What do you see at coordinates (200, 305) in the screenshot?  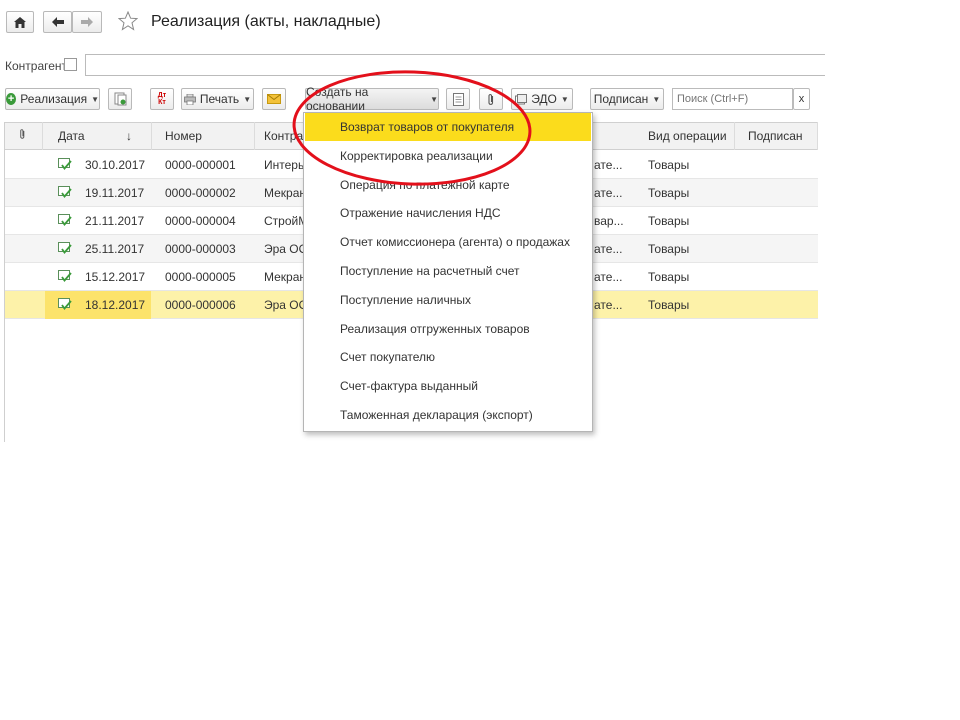 I see `row-number: 0000-000006` at bounding box center [200, 305].